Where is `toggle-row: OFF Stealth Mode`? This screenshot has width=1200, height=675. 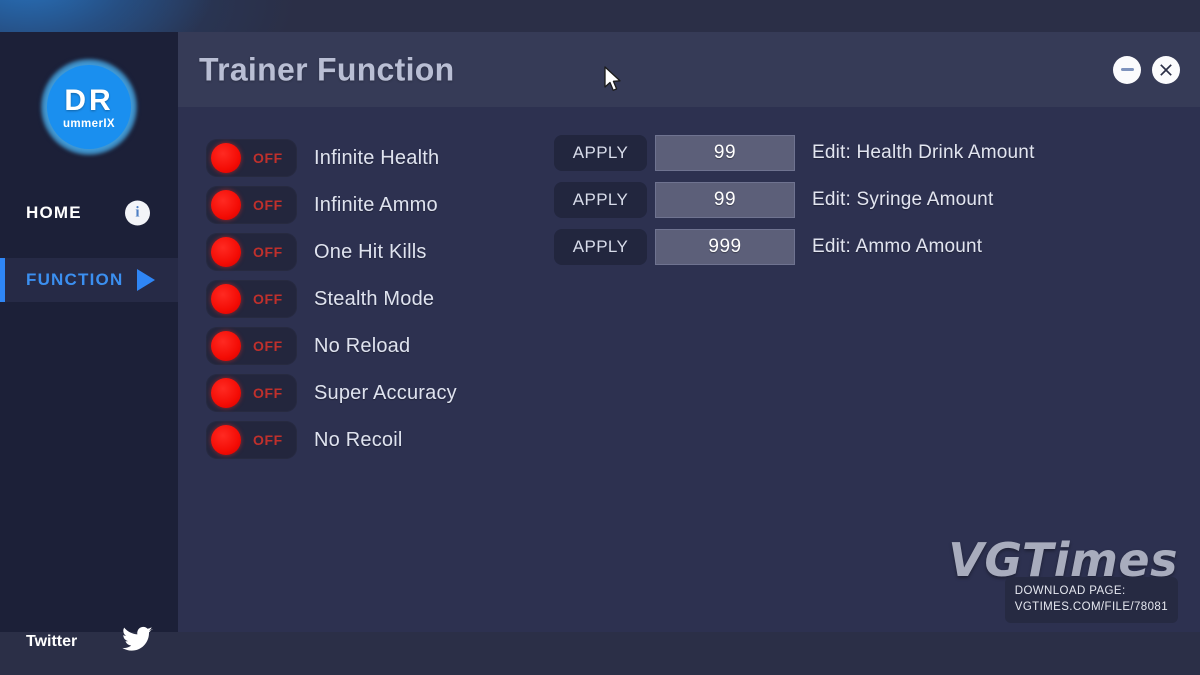 toggle-row: OFF Stealth Mode is located at coordinates (320, 299).